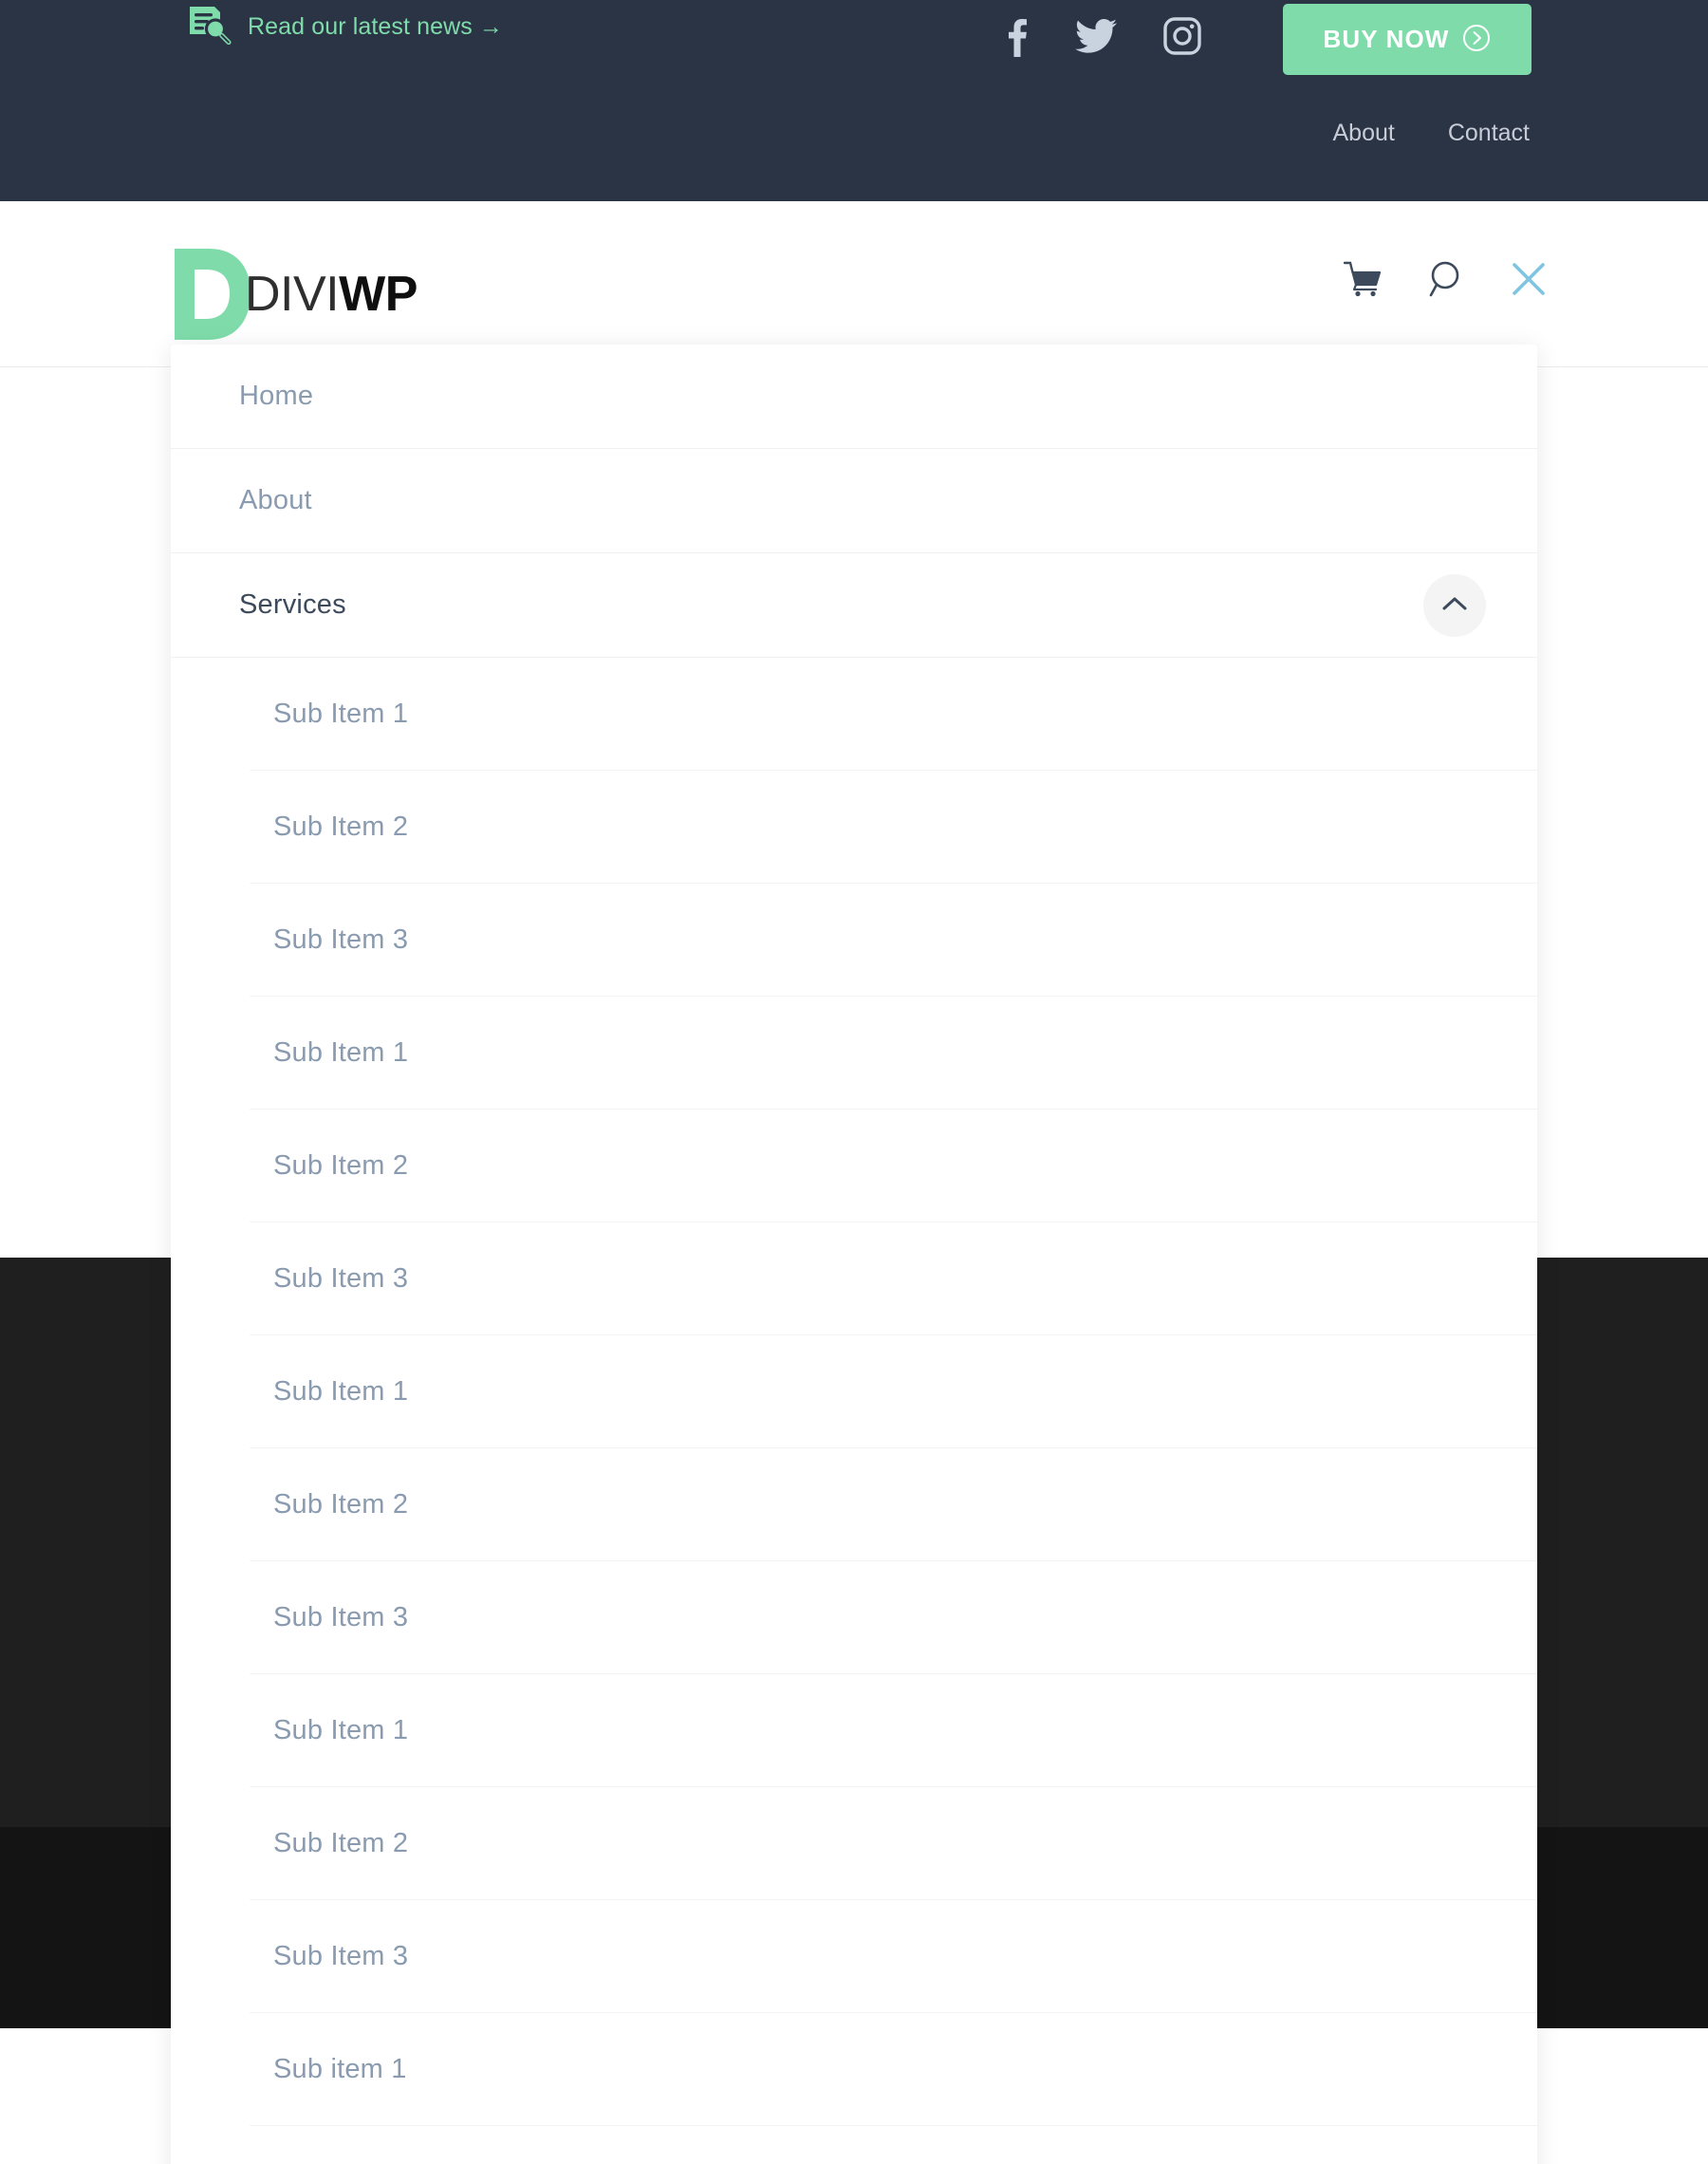 This screenshot has height=2164, width=1708. What do you see at coordinates (854, 605) in the screenshot?
I see `menu-item-services: Services` at bounding box center [854, 605].